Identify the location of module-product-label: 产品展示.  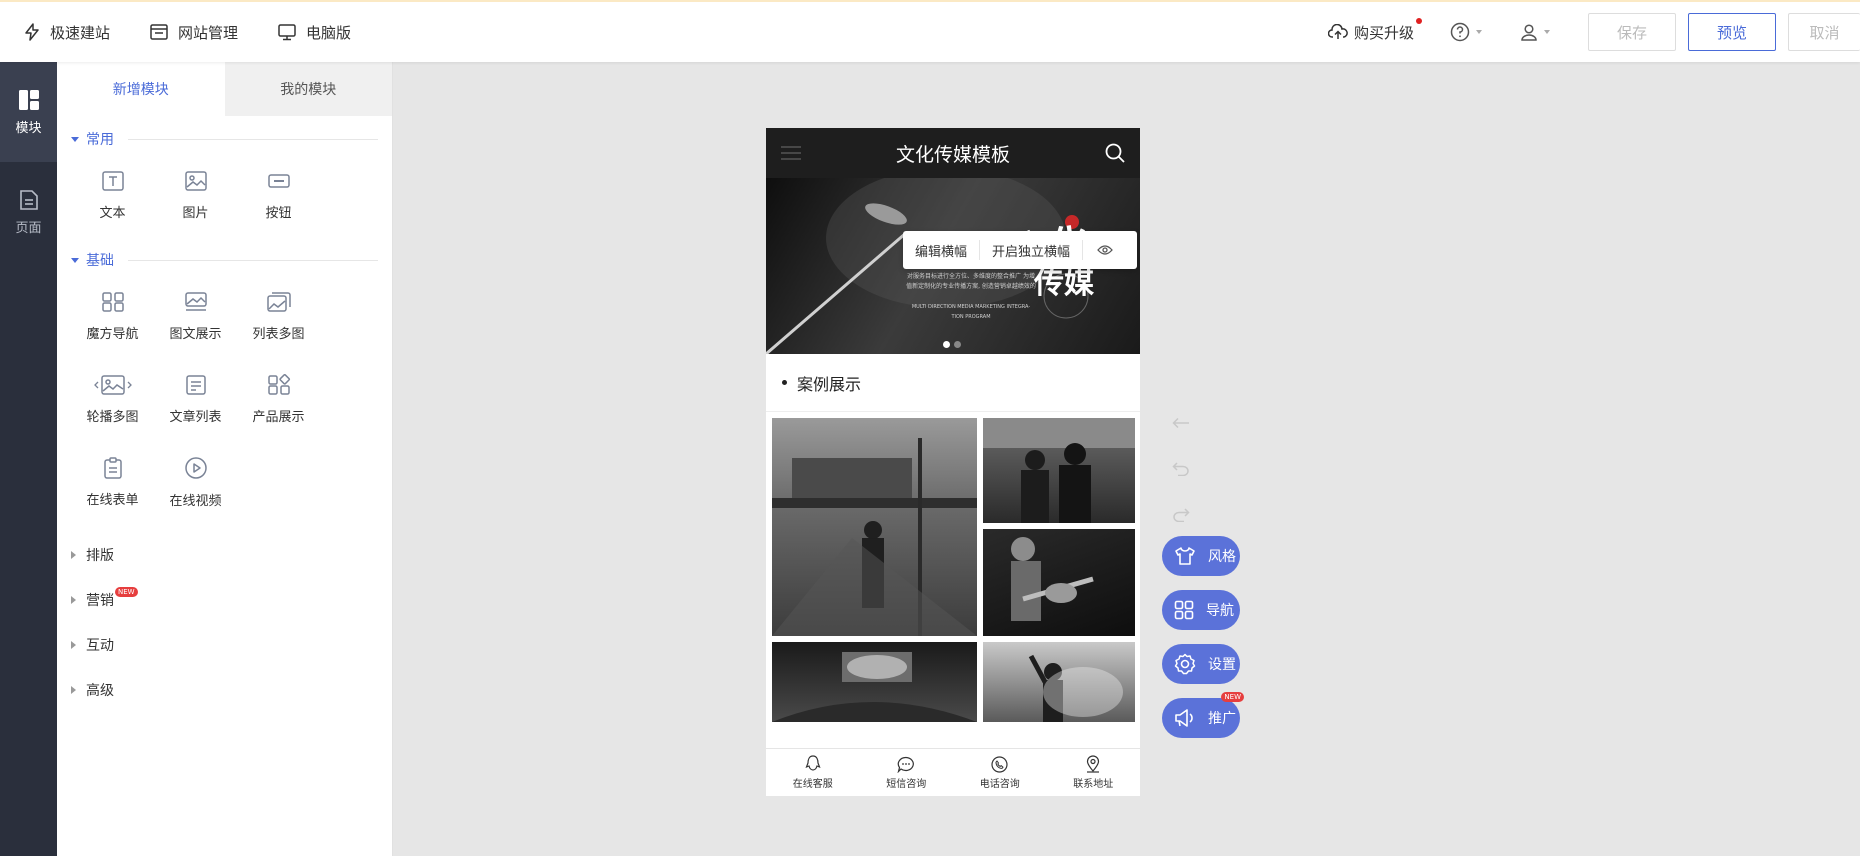
(278, 417).